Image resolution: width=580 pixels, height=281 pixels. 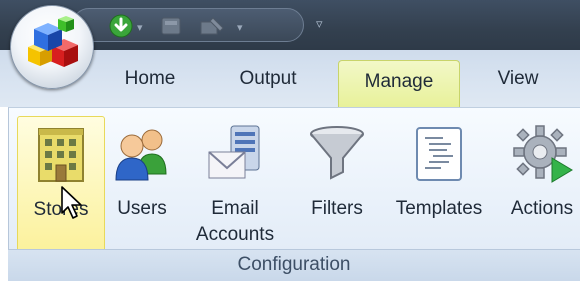 I want to click on mouse-cursor-icon, so click(x=71, y=202).